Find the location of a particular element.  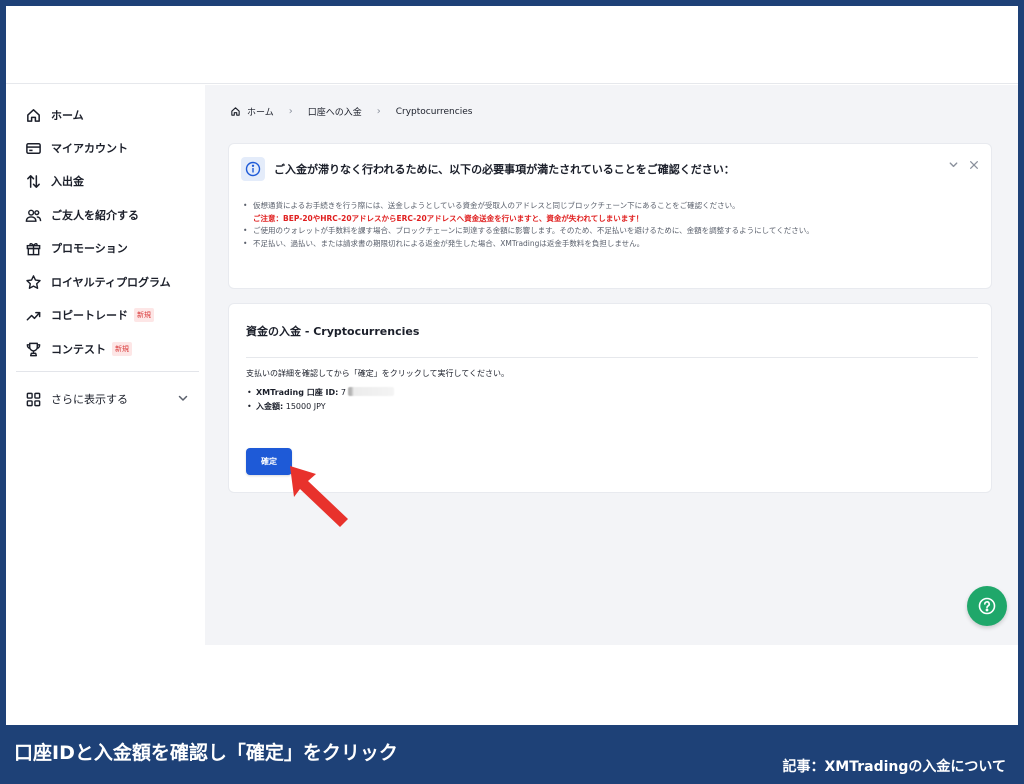

deposit-title: 資金の入金 - Cryptocurrencies is located at coordinates (333, 331).